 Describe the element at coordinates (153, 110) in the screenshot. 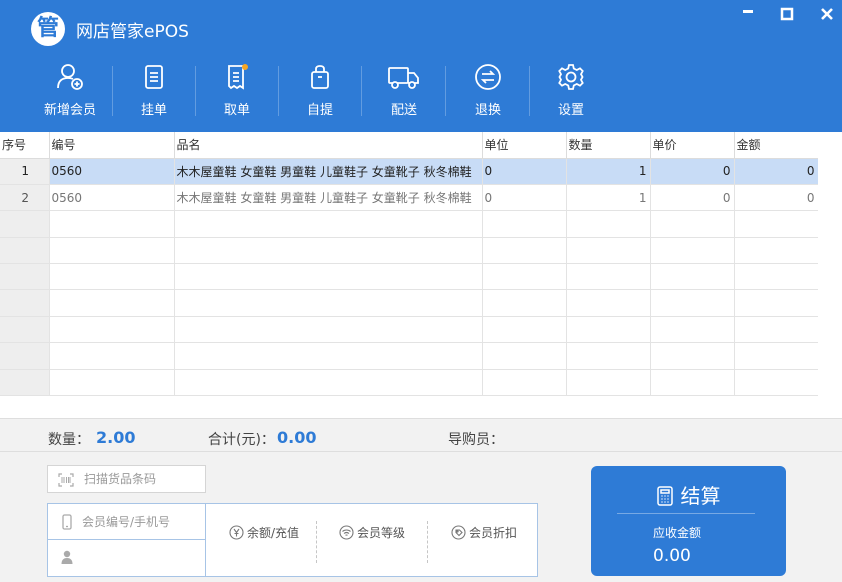

I see `toolbar-label: 挂单` at that location.